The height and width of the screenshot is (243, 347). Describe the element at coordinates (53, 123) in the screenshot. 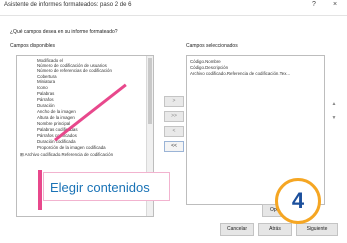

I see `list-item: Nombre principal` at that location.